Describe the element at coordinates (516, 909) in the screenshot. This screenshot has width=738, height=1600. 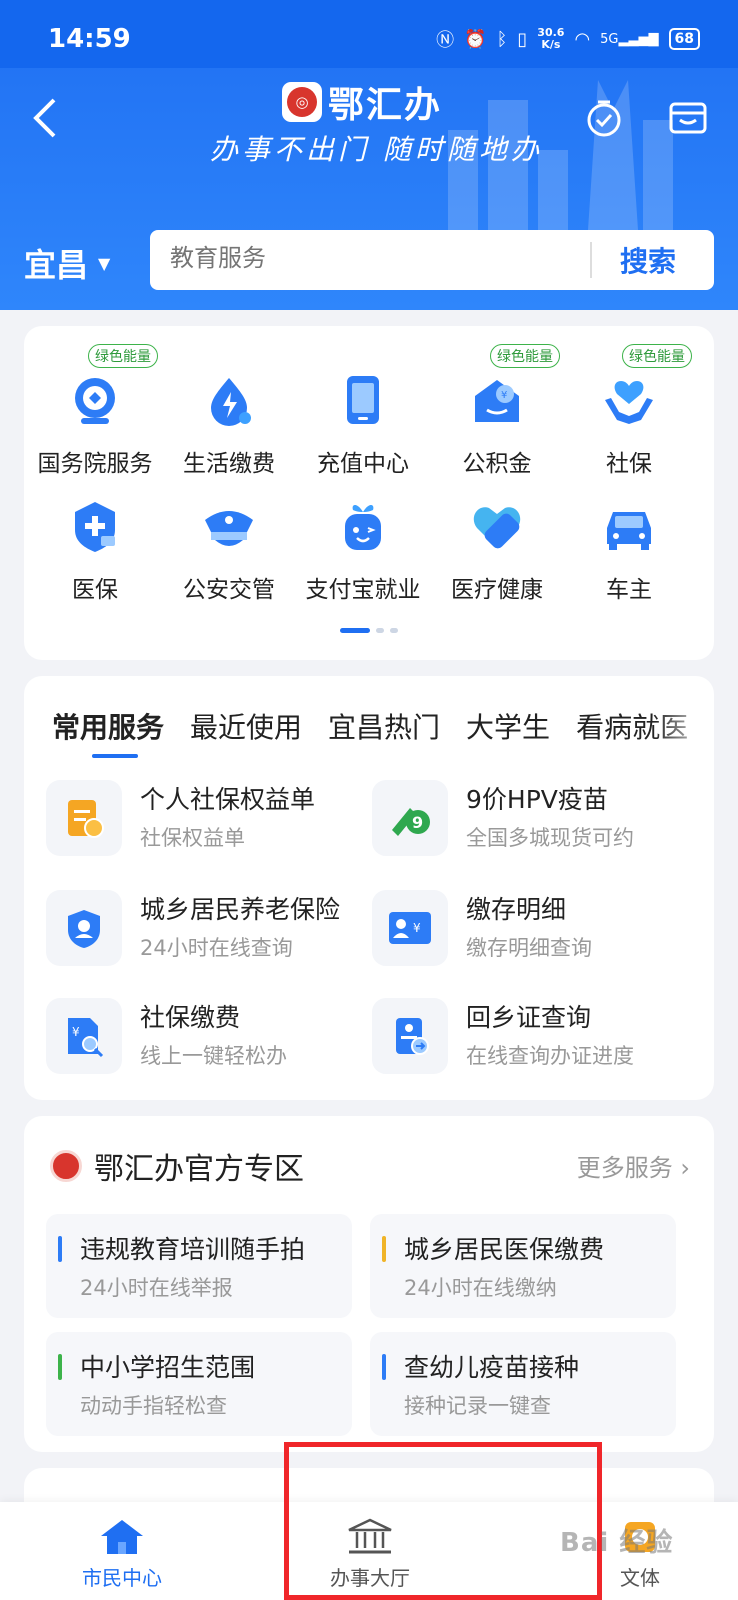
I see `service-title: 缴存明细` at that location.